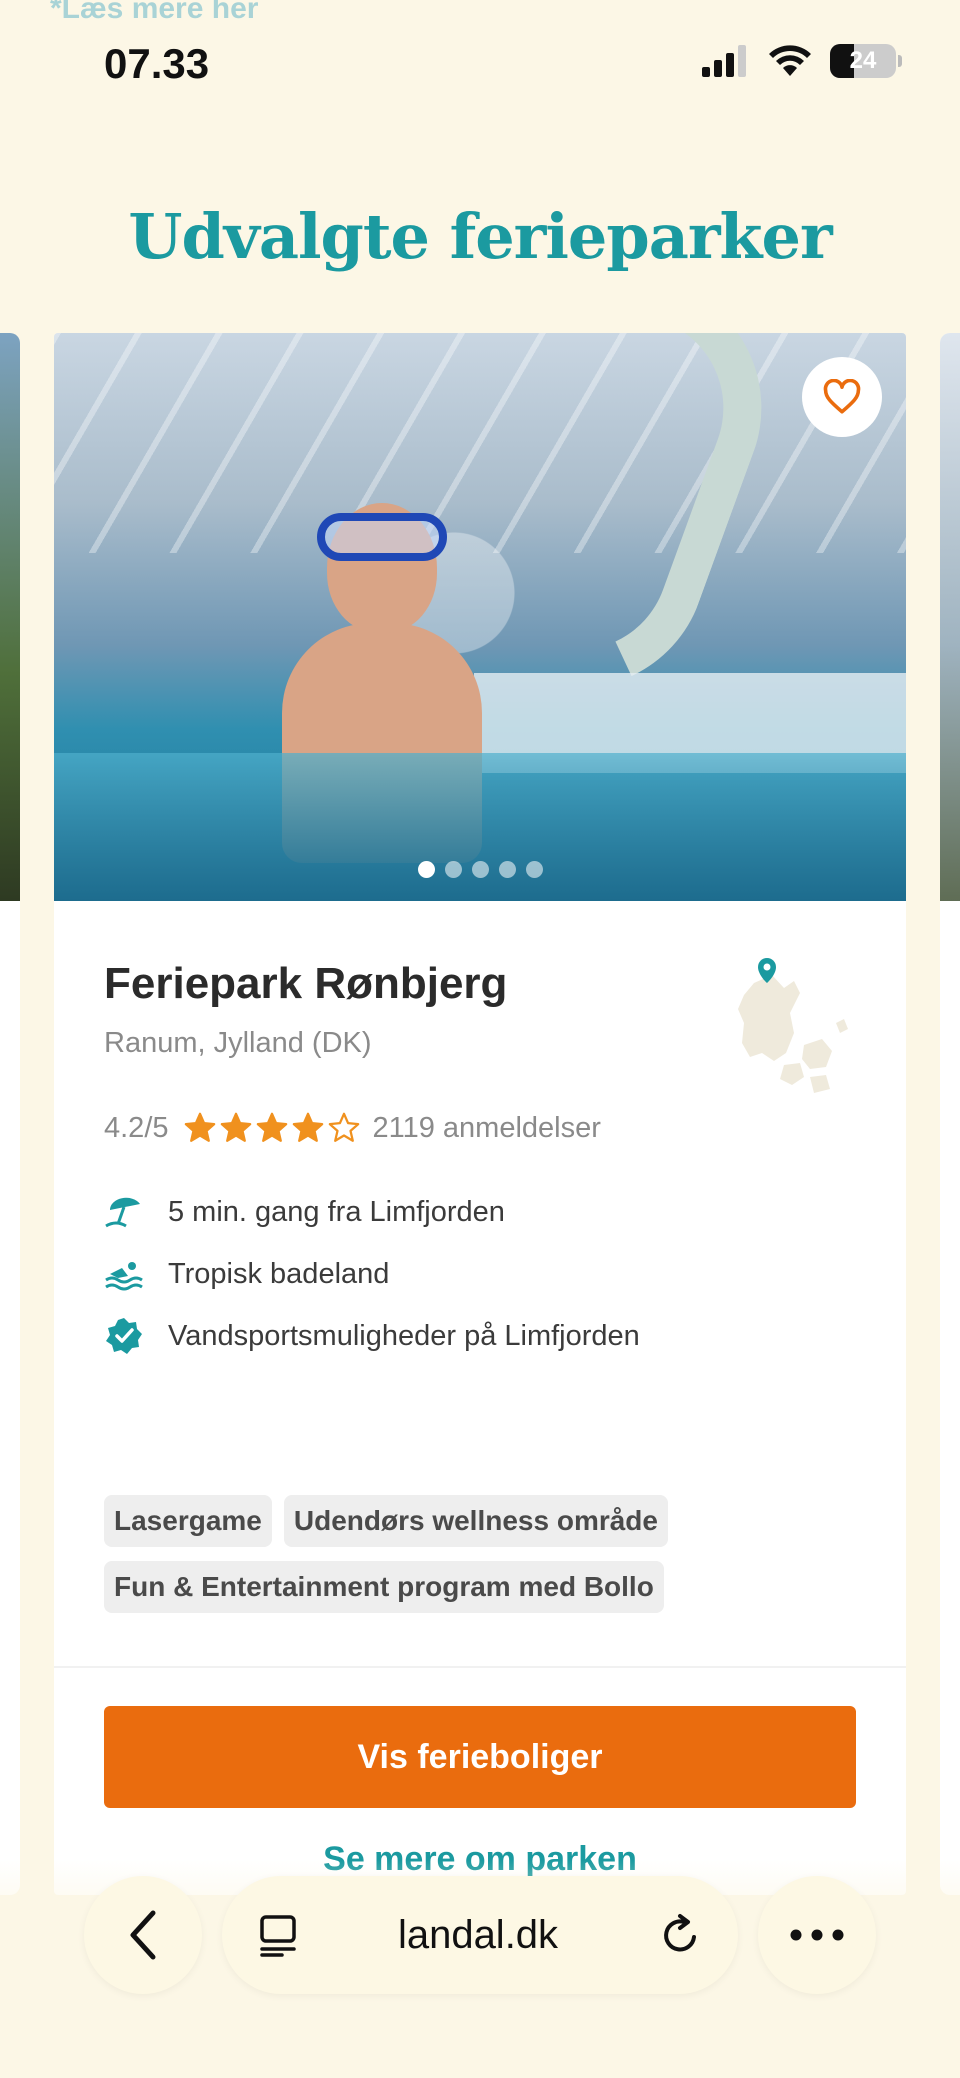 This screenshot has width=960, height=2078. I want to click on status-icons: 24, so click(802, 61).